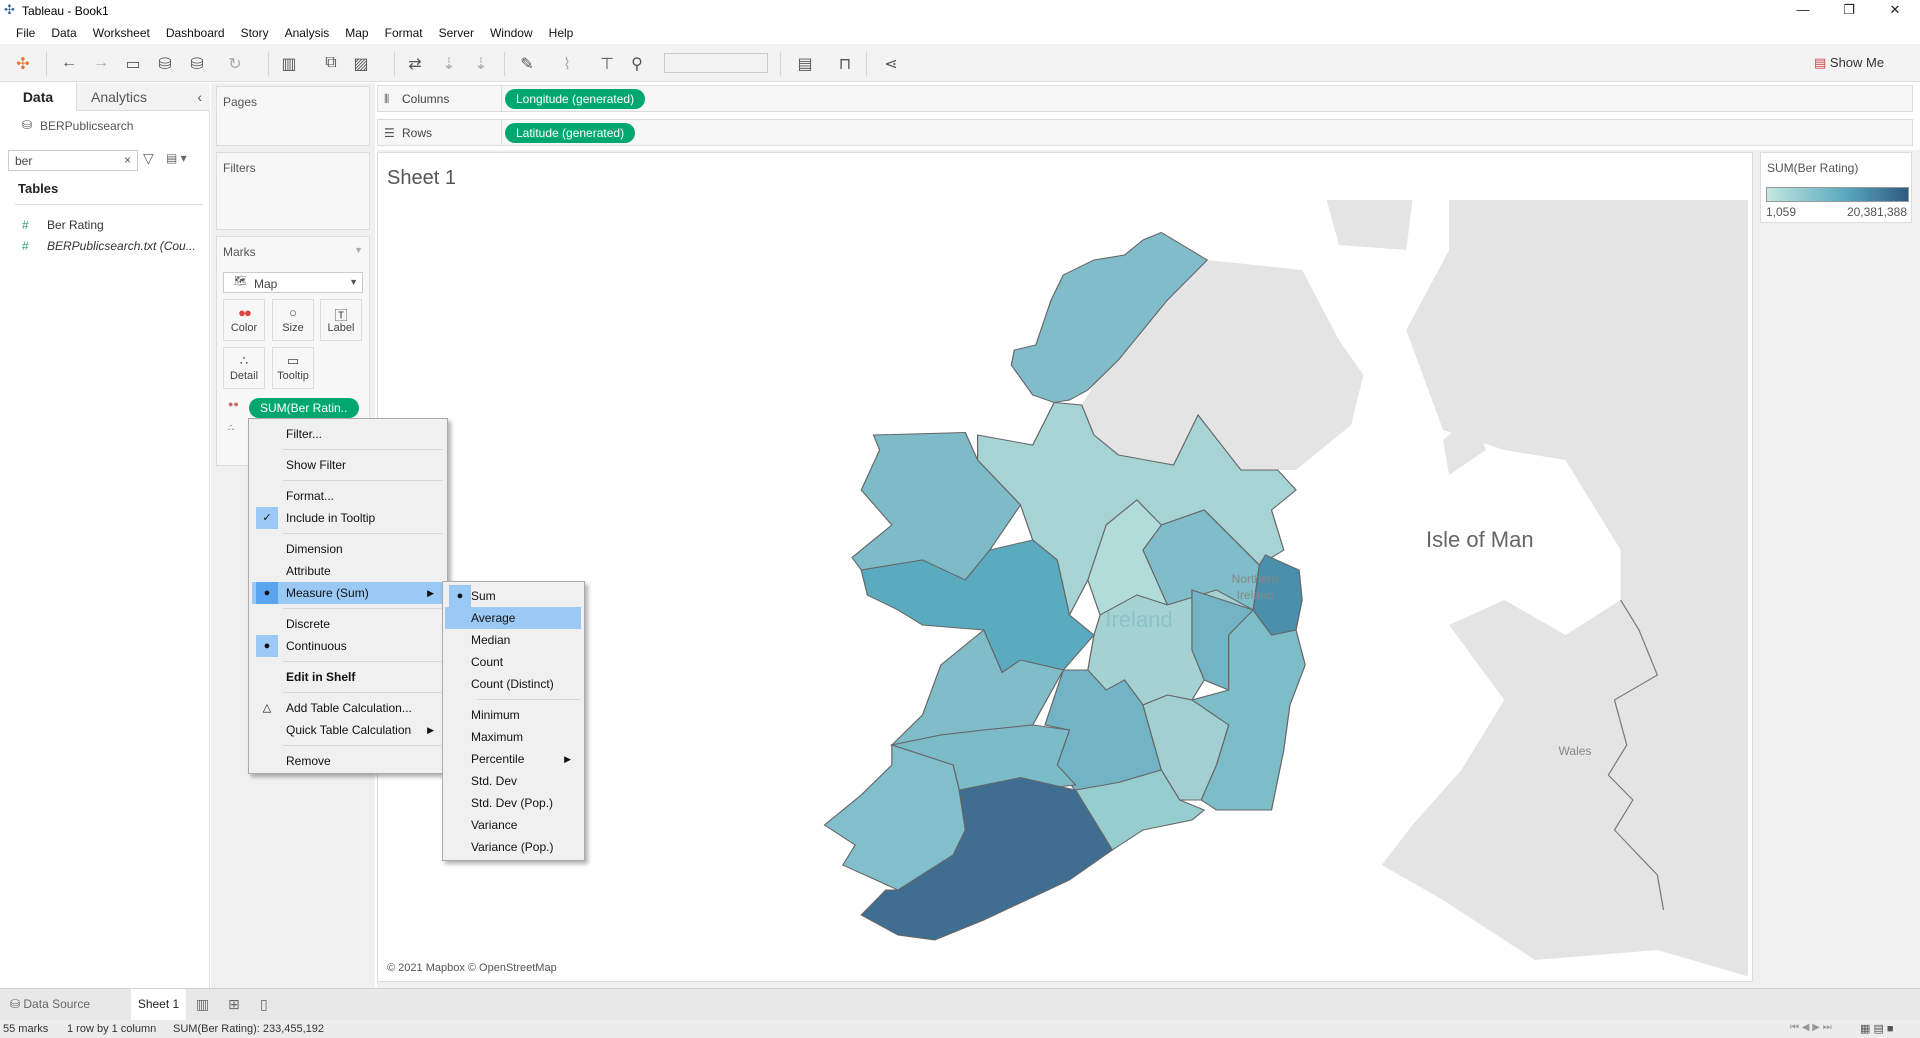  I want to click on pause-updates-icon: ⛁, so click(197, 64).